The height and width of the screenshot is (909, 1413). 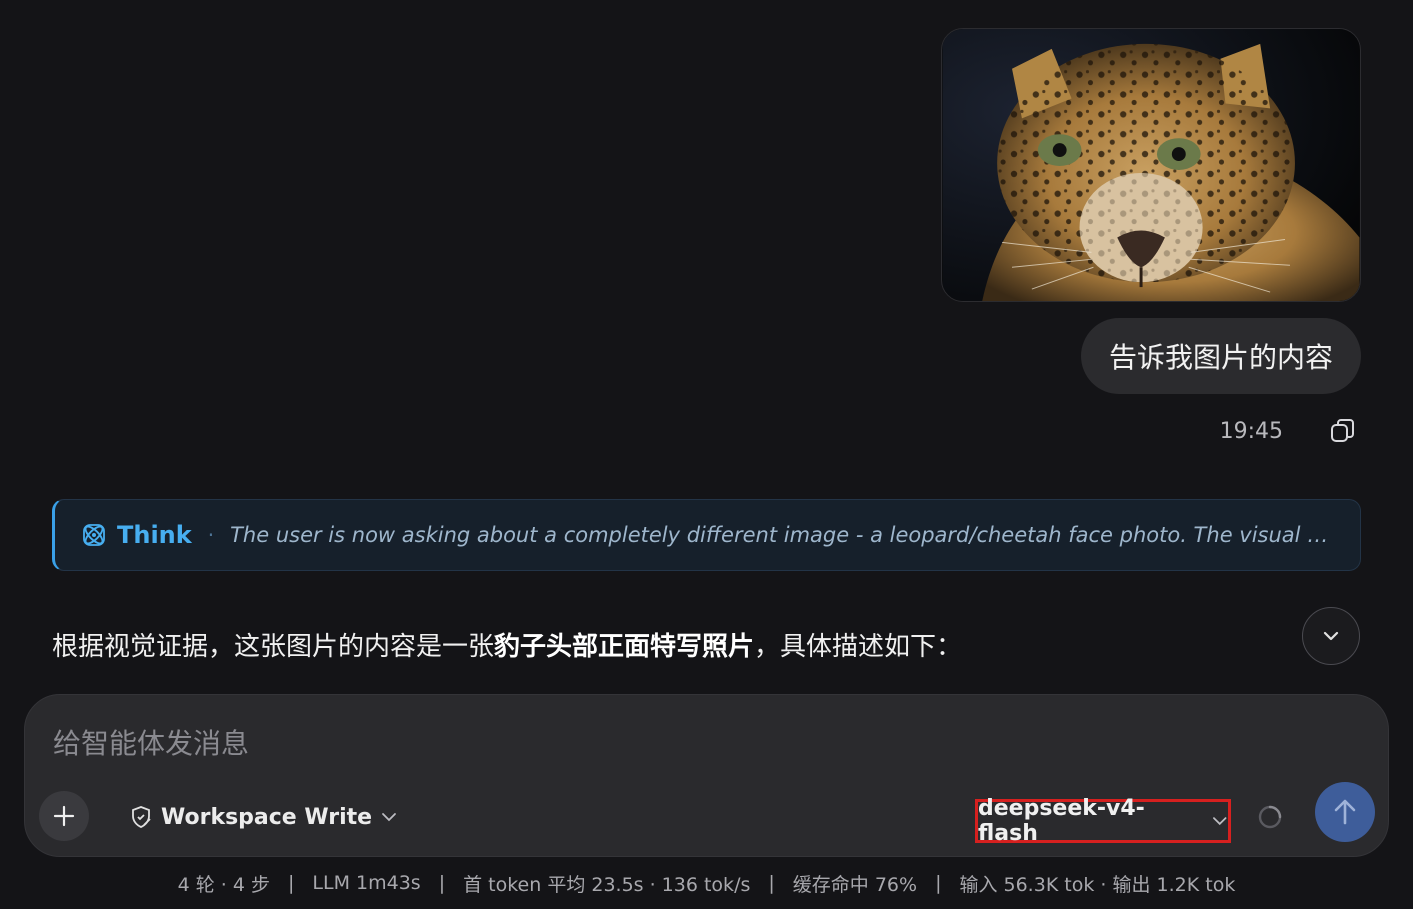 I want to click on copy-icon, so click(x=1343, y=431).